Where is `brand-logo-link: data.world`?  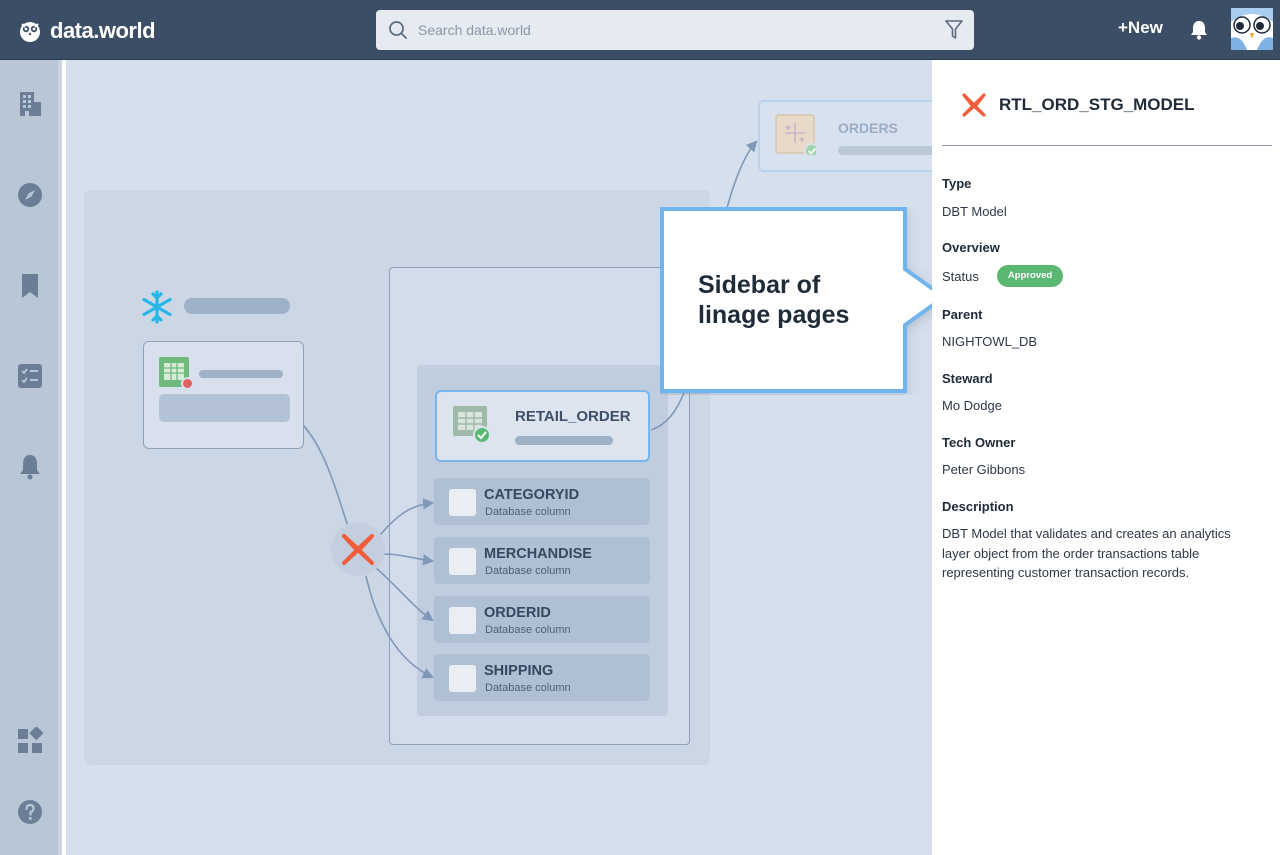
brand-logo-link: data.world is located at coordinates (87, 31).